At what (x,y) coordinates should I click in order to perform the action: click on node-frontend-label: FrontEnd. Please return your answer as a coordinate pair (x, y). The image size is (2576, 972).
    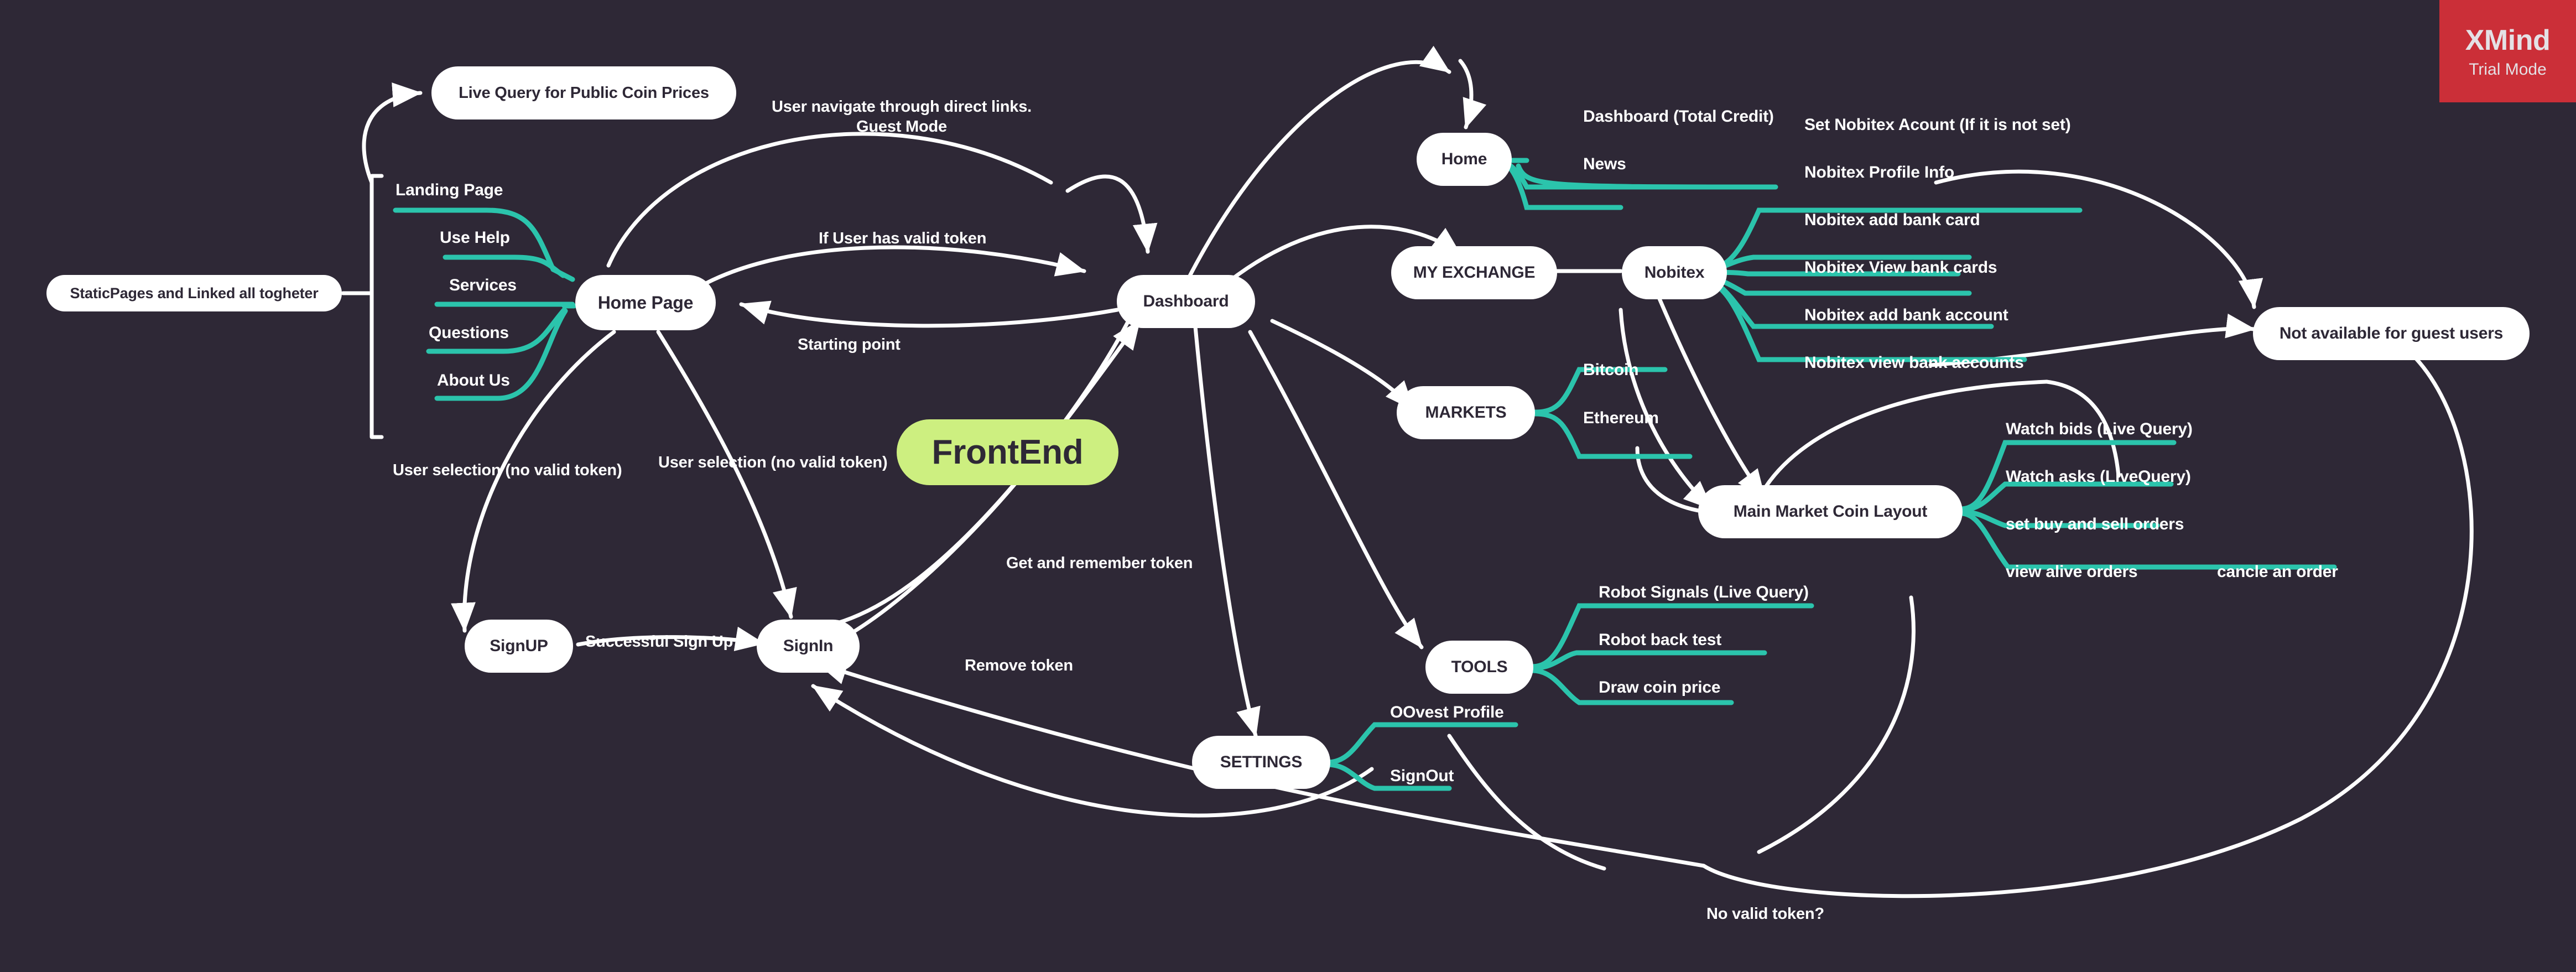
    Looking at the image, I should click on (1008, 452).